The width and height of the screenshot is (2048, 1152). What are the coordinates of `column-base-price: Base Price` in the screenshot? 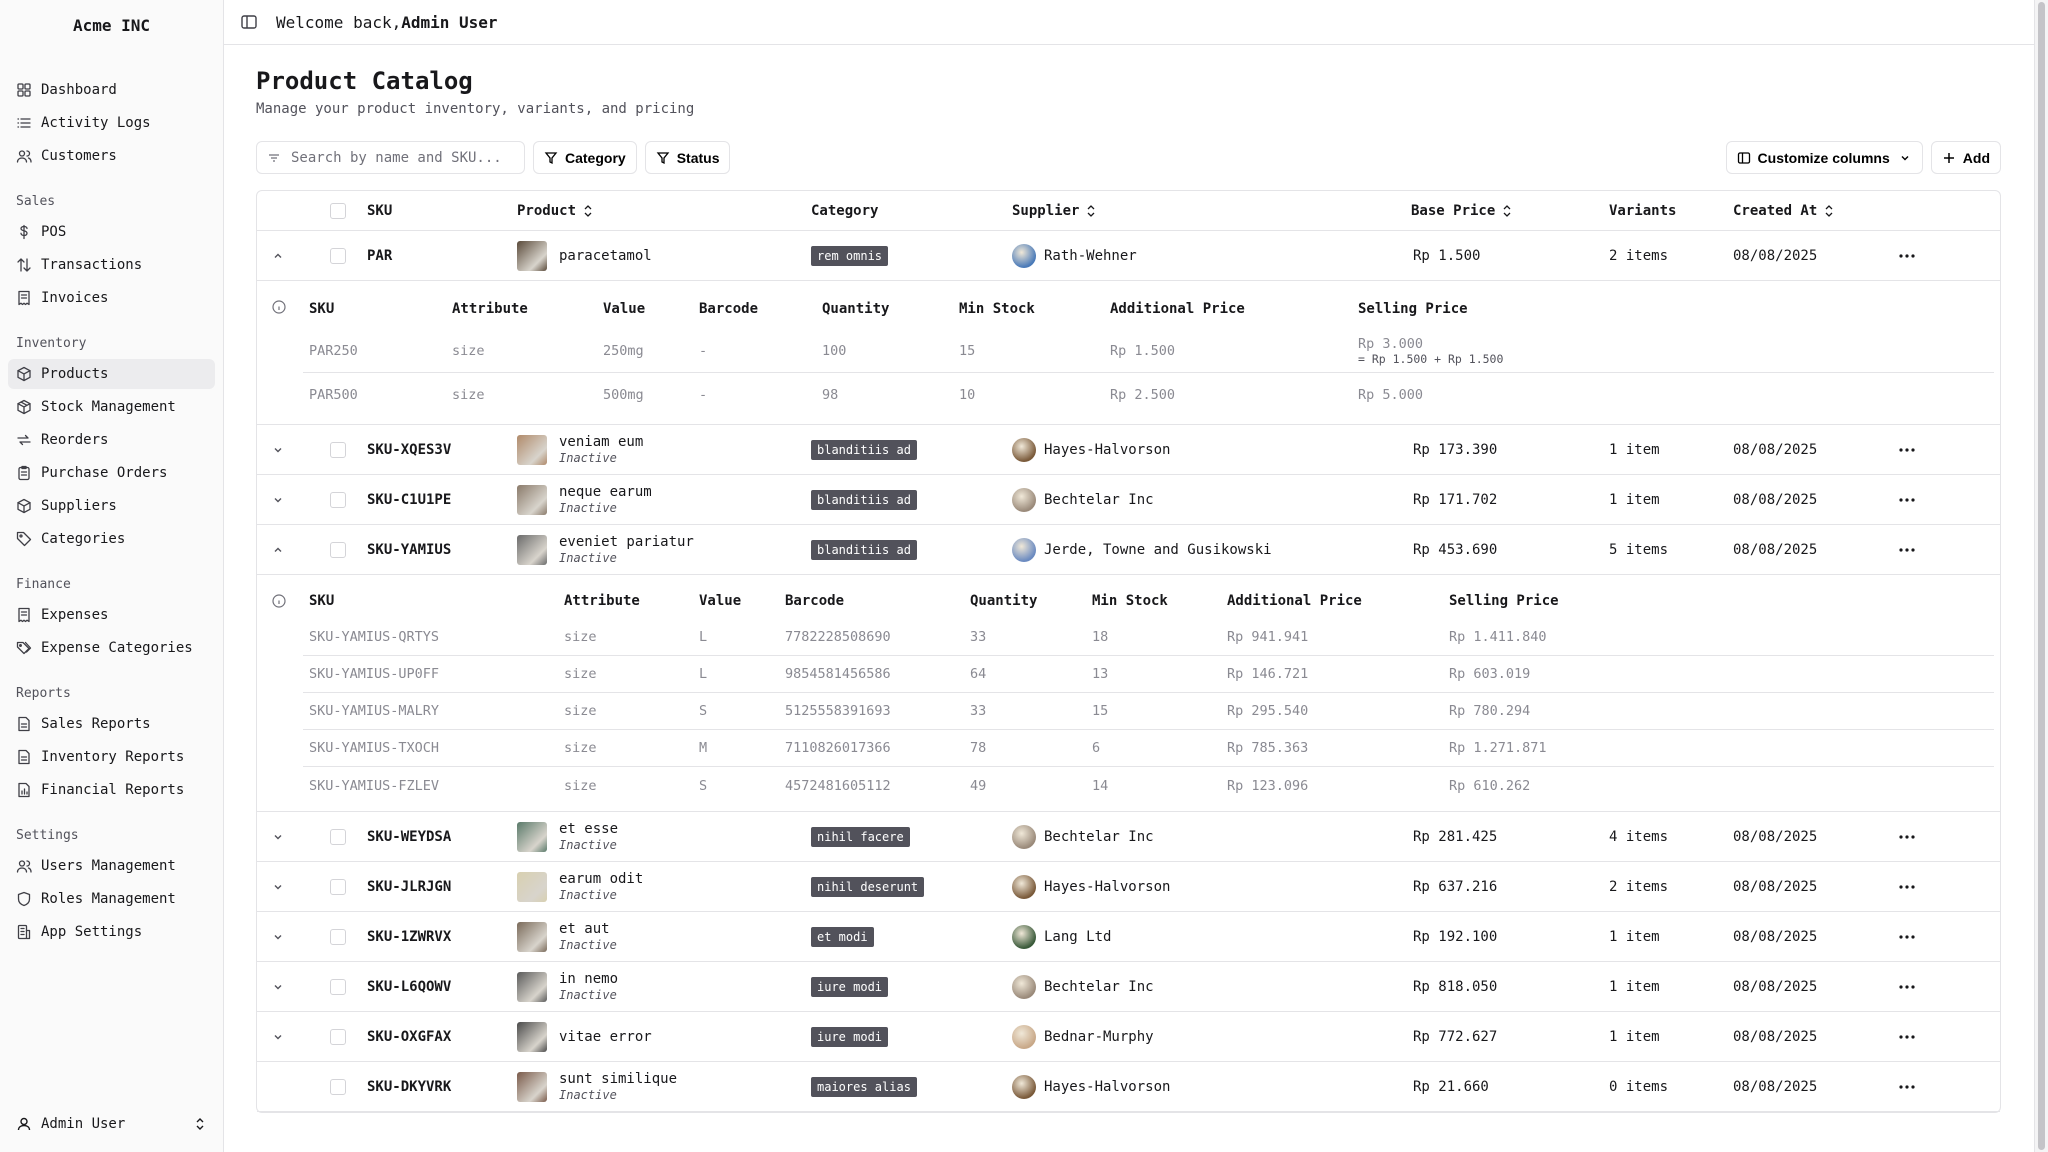 It's located at (1462, 211).